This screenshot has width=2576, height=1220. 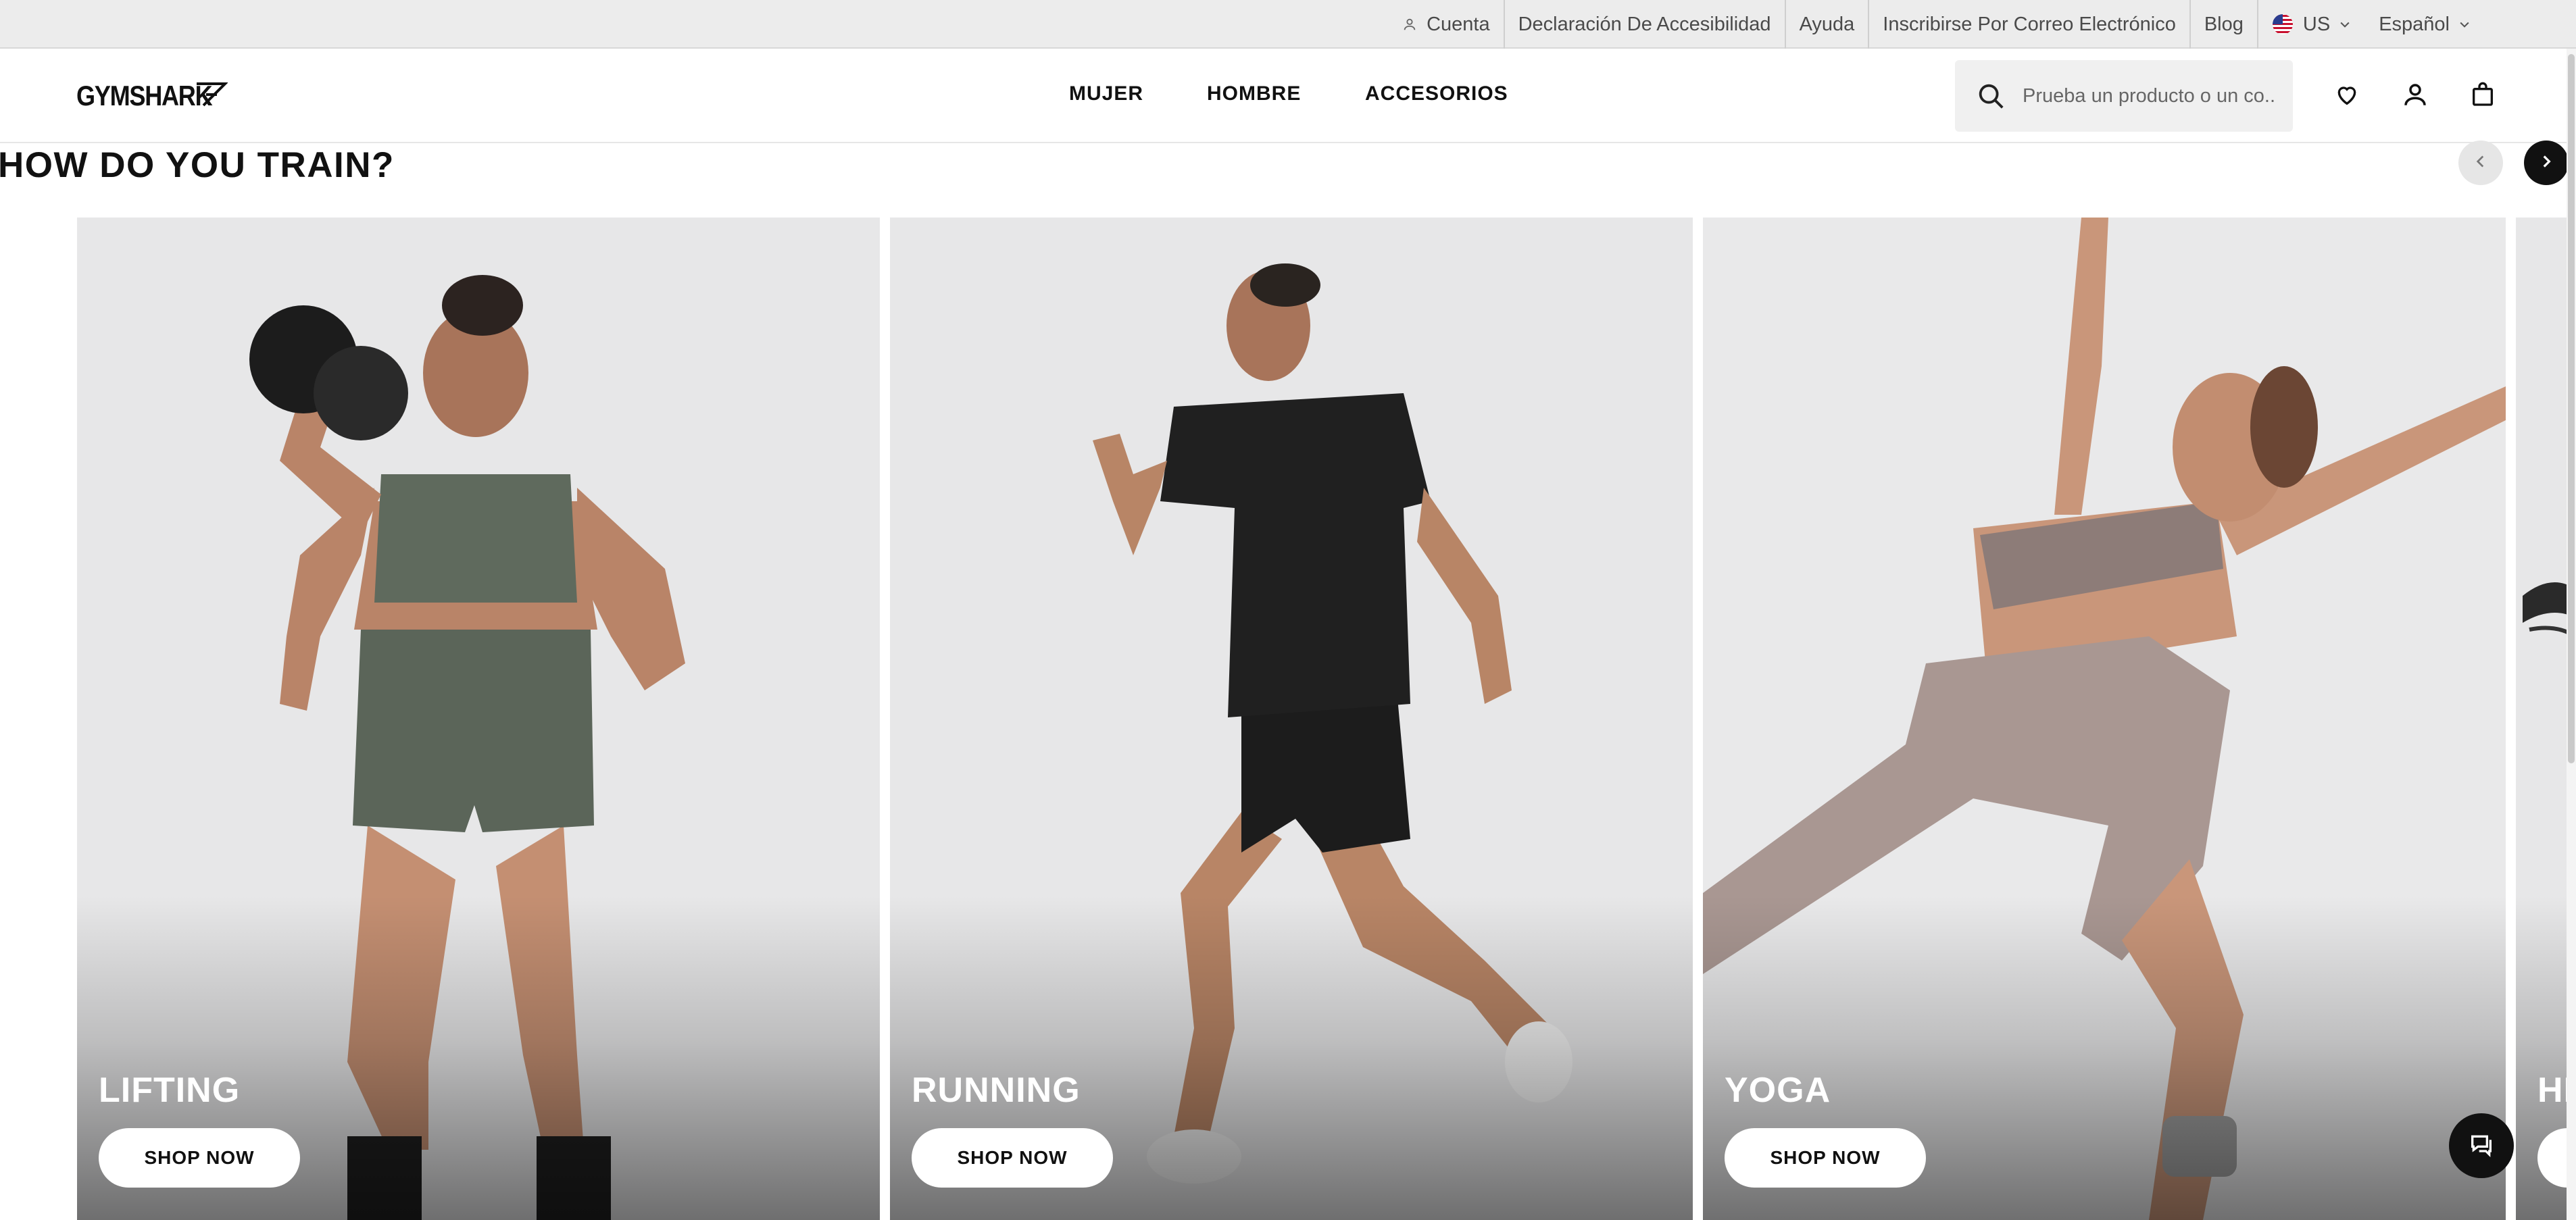 What do you see at coordinates (2283, 24) in the screenshot?
I see `us-flag-icon` at bounding box center [2283, 24].